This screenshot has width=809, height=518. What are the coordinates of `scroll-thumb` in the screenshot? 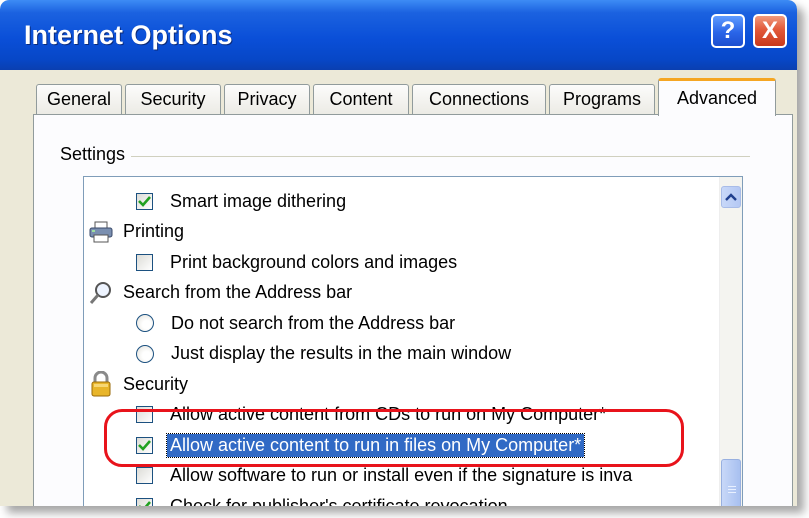 It's located at (731, 482).